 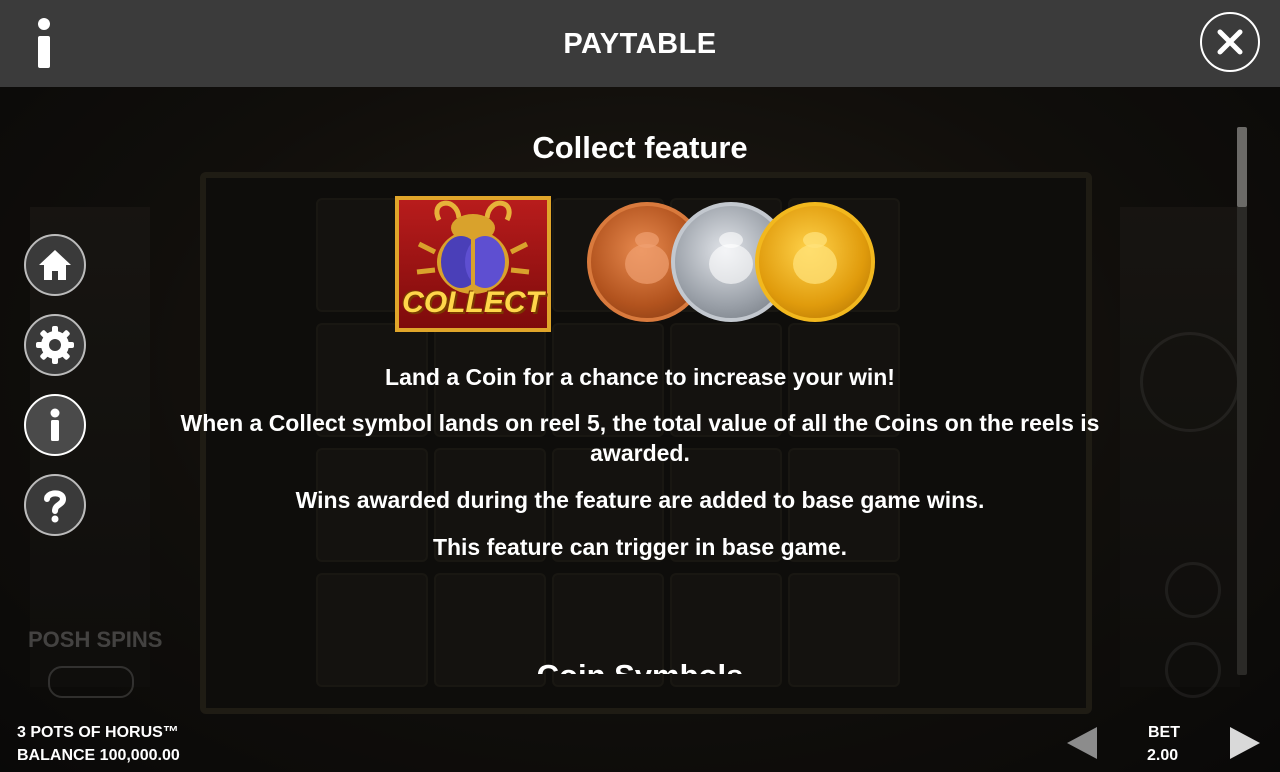 I want to click on bet-decrease-button, so click(x=1082, y=743).